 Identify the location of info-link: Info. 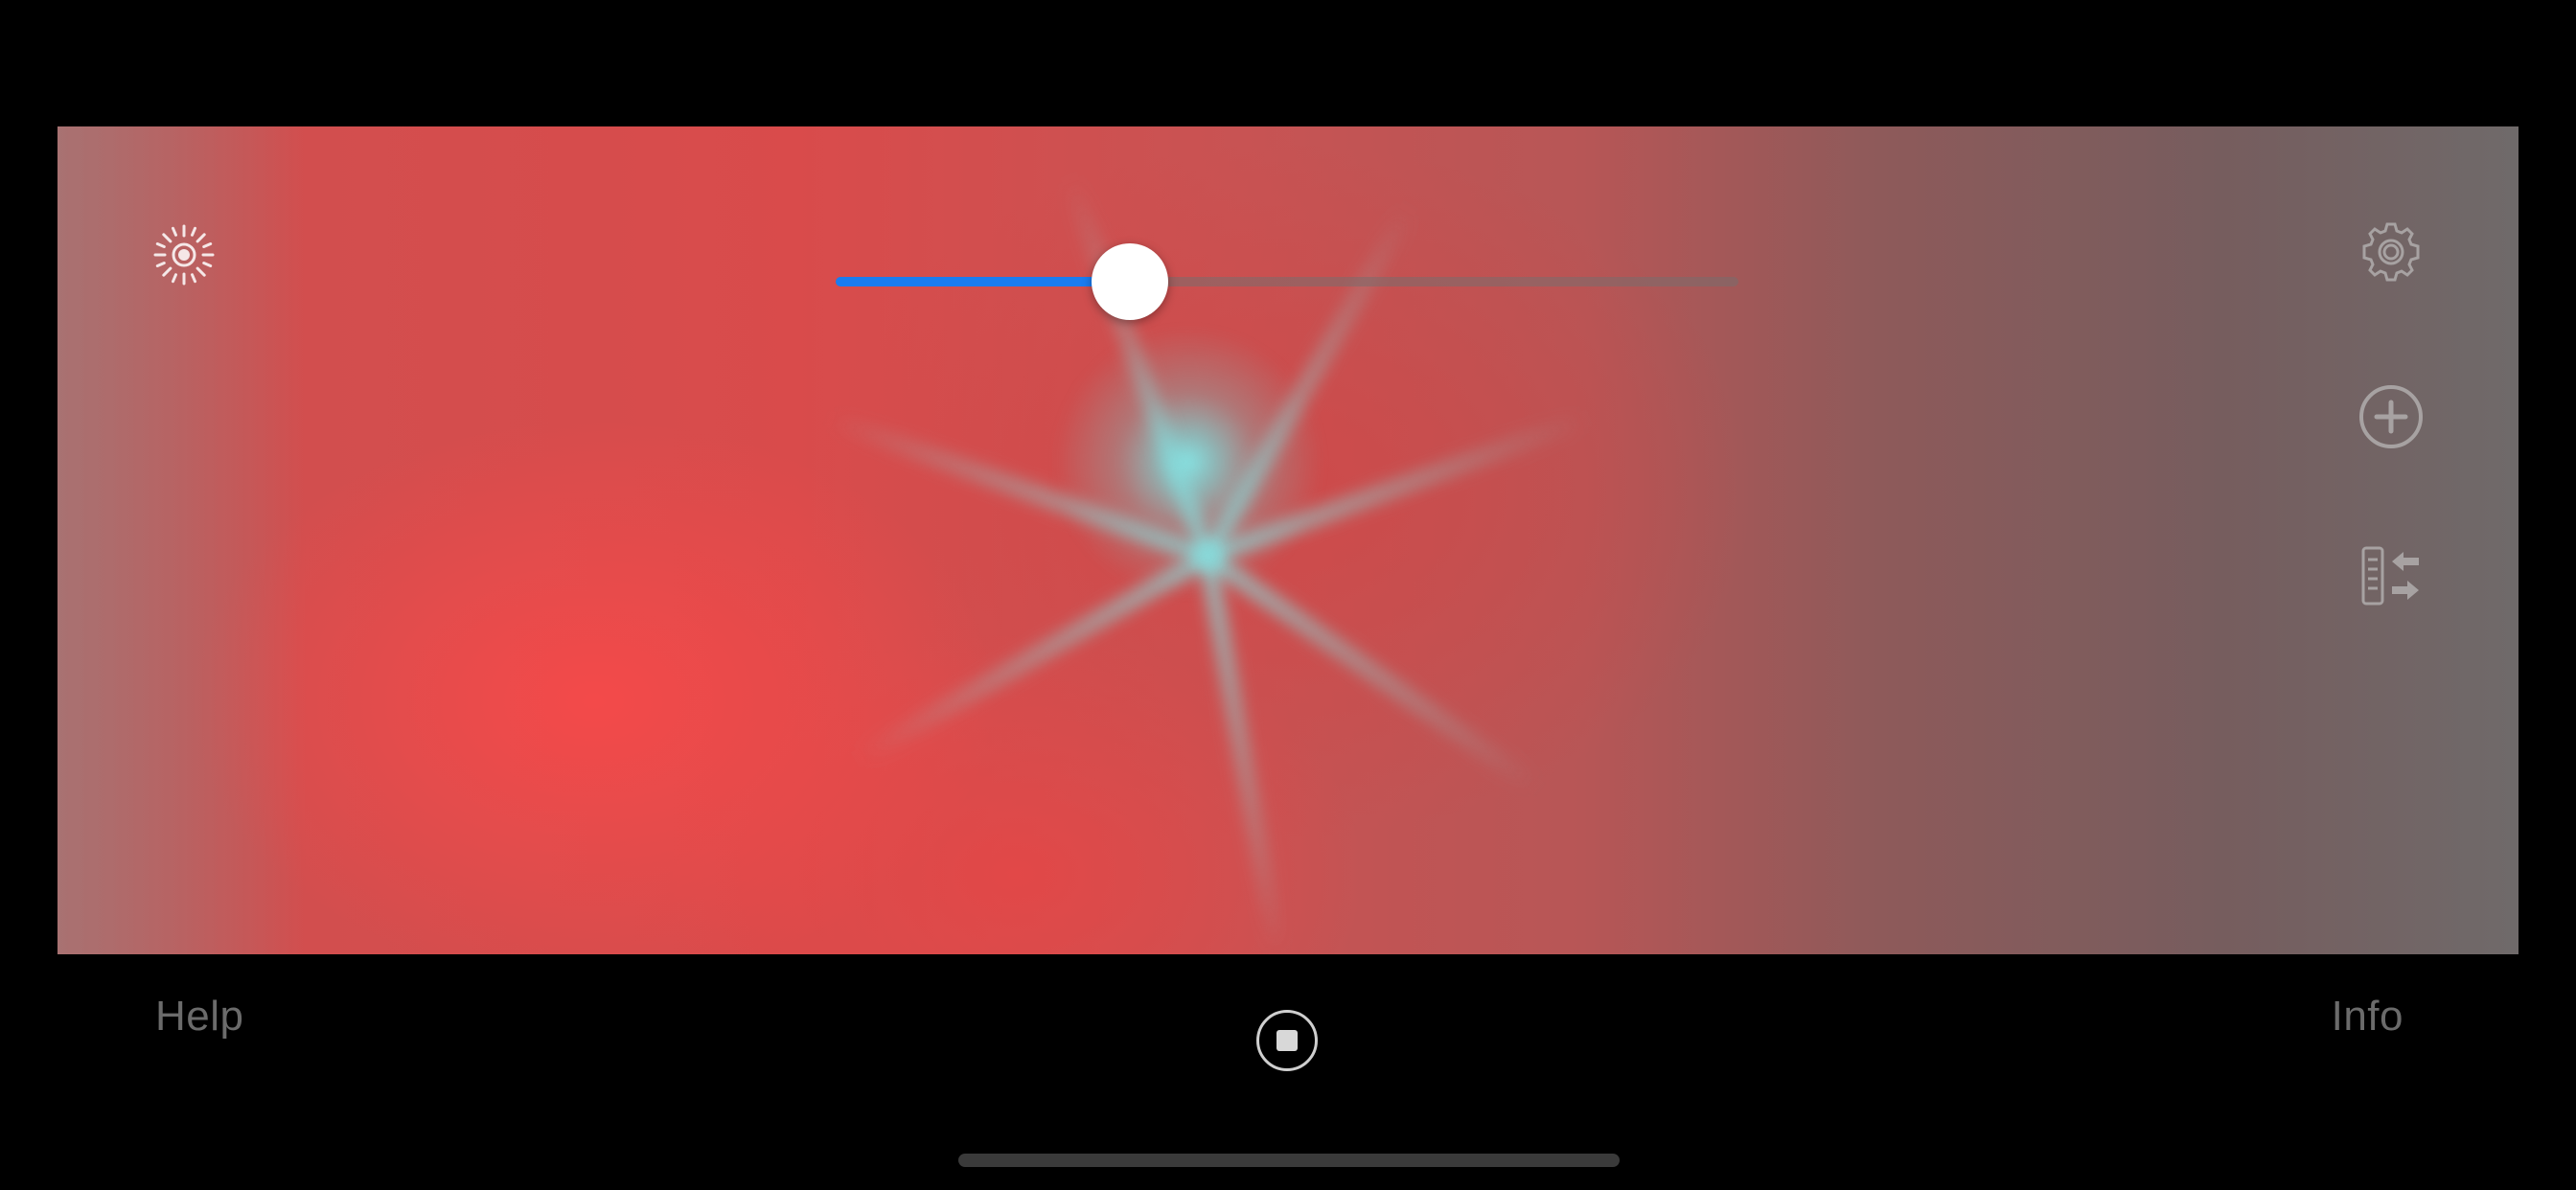
(2368, 1017).